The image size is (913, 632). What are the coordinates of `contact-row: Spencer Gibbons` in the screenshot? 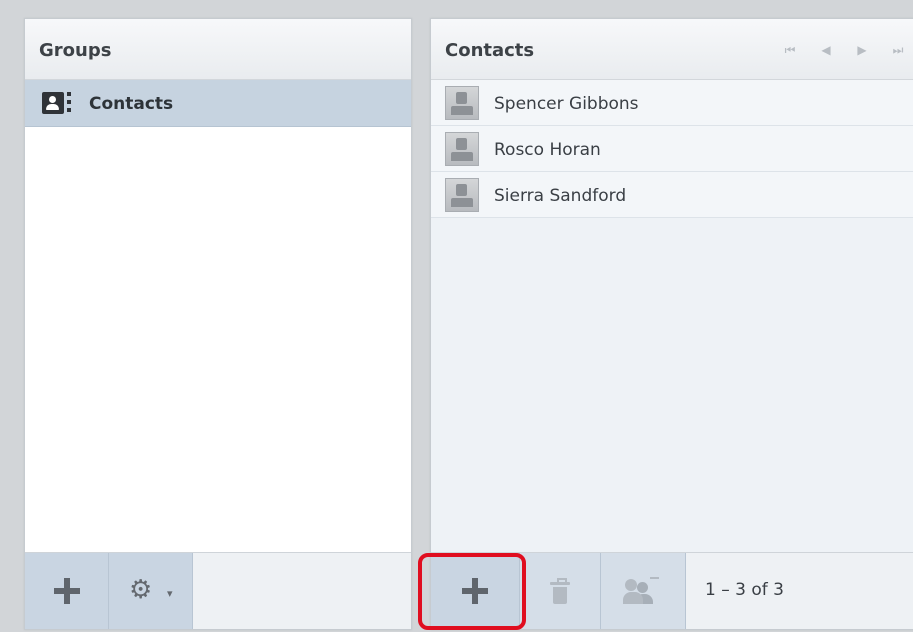 It's located at (672, 103).